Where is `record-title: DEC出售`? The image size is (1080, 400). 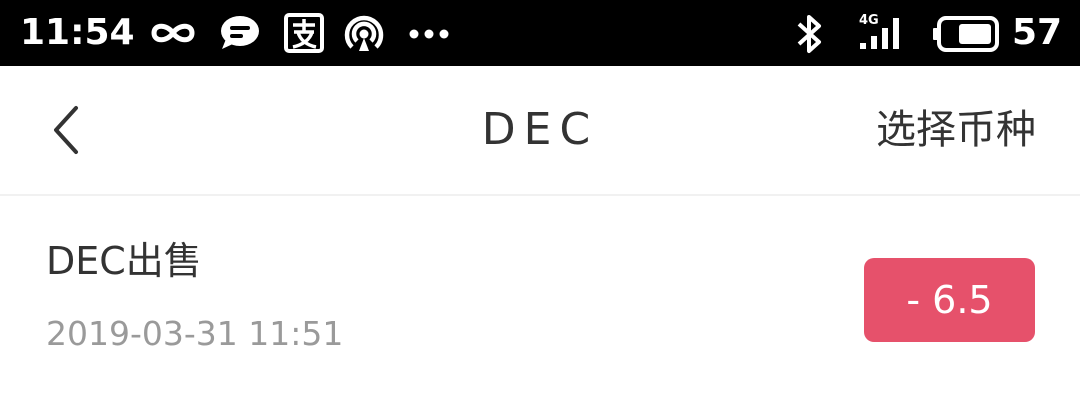 record-title: DEC出售 is located at coordinates (124, 261).